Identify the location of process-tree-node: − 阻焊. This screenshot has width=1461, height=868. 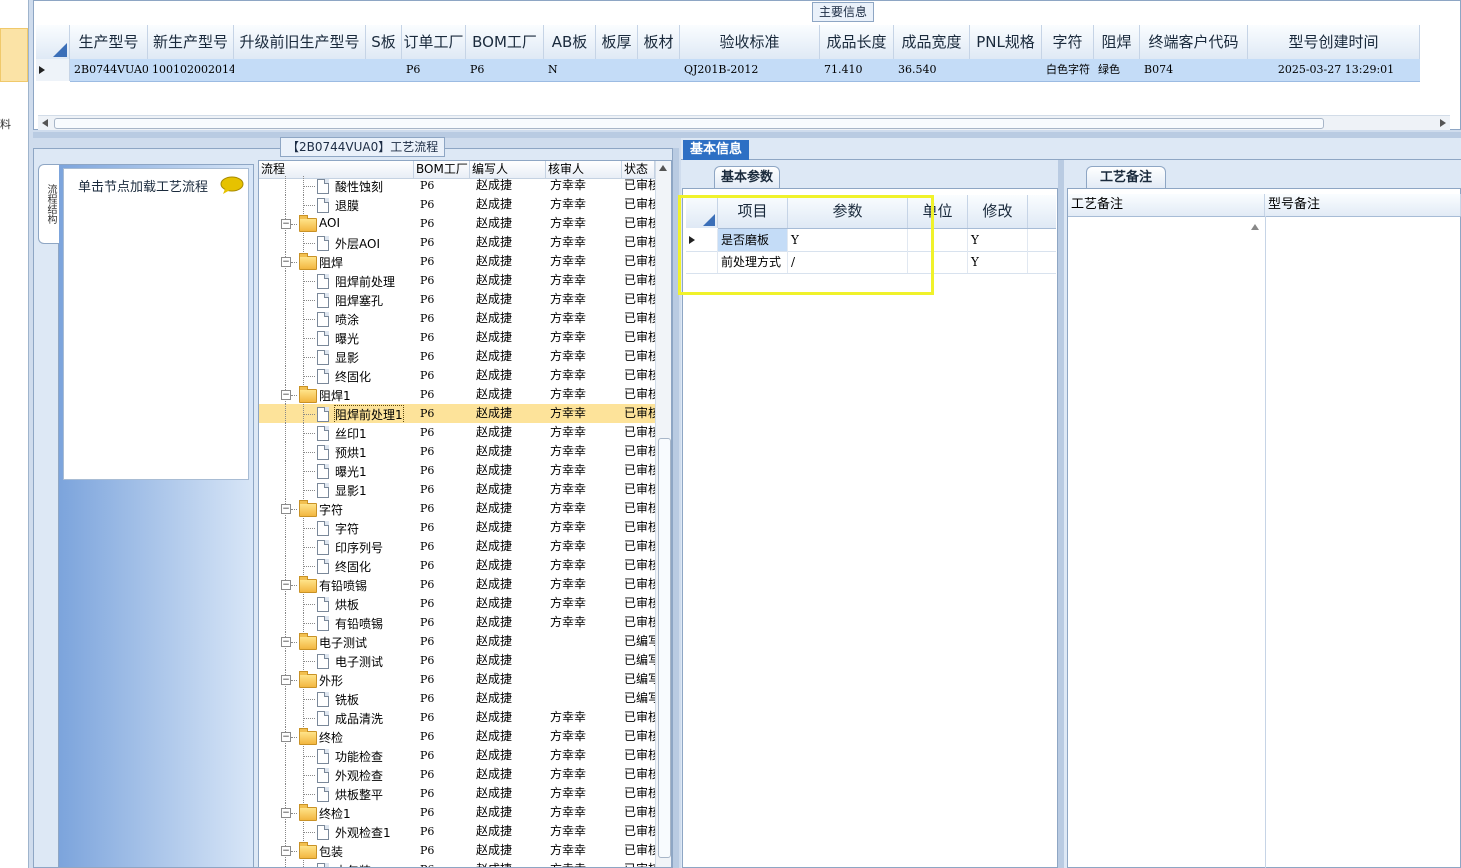
(336, 261).